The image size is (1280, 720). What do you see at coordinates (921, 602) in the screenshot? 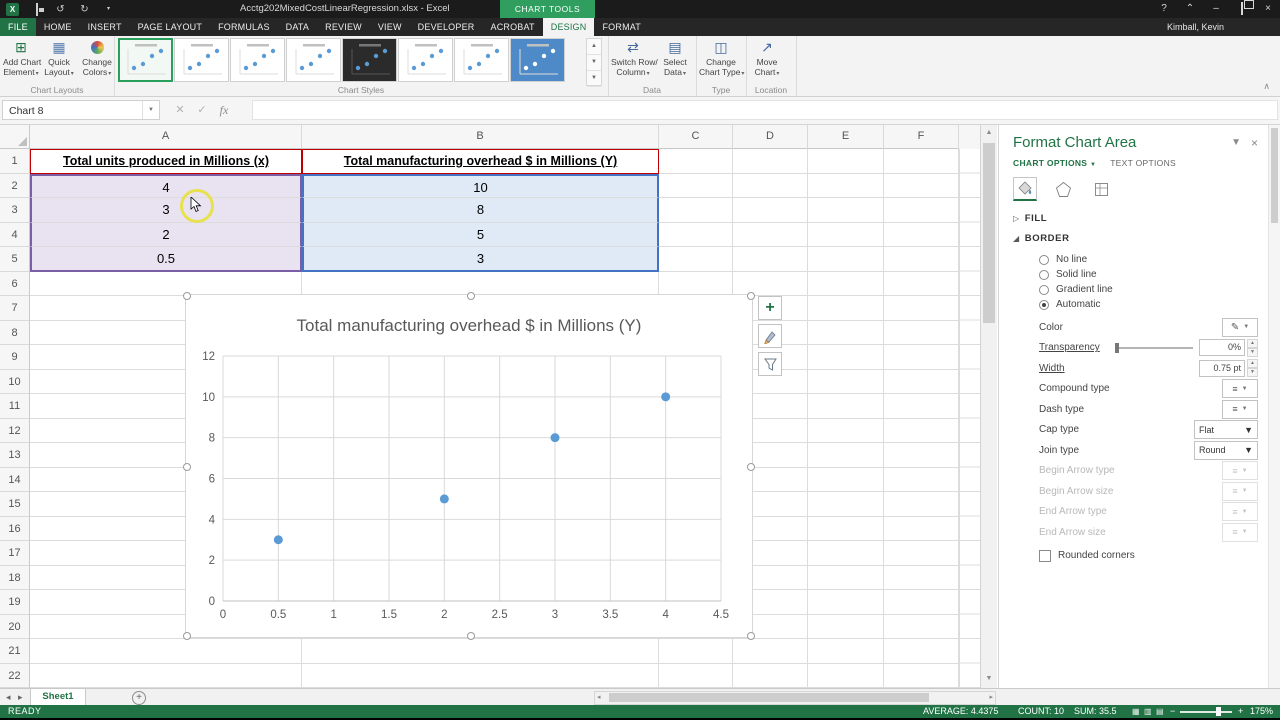
I see `cell-F19` at bounding box center [921, 602].